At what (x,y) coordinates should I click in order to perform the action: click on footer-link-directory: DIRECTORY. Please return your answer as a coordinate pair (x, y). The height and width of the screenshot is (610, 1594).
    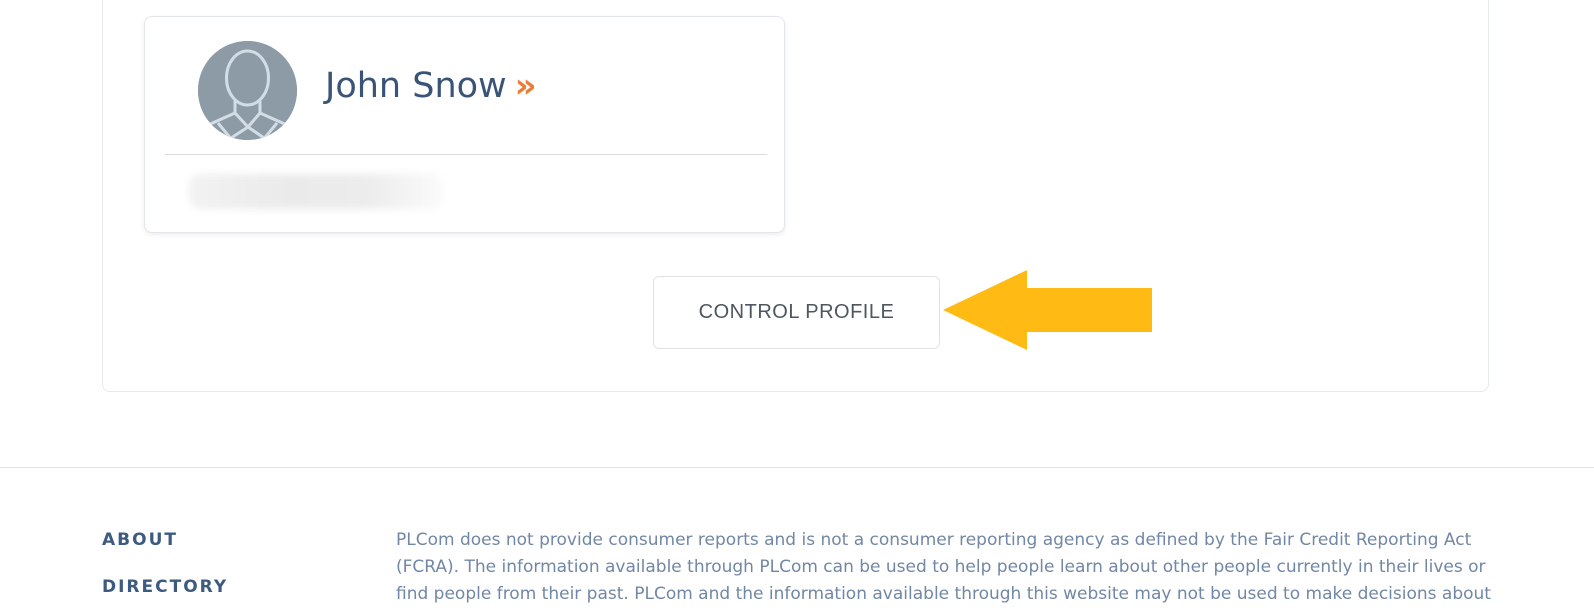
    Looking at the image, I should click on (165, 587).